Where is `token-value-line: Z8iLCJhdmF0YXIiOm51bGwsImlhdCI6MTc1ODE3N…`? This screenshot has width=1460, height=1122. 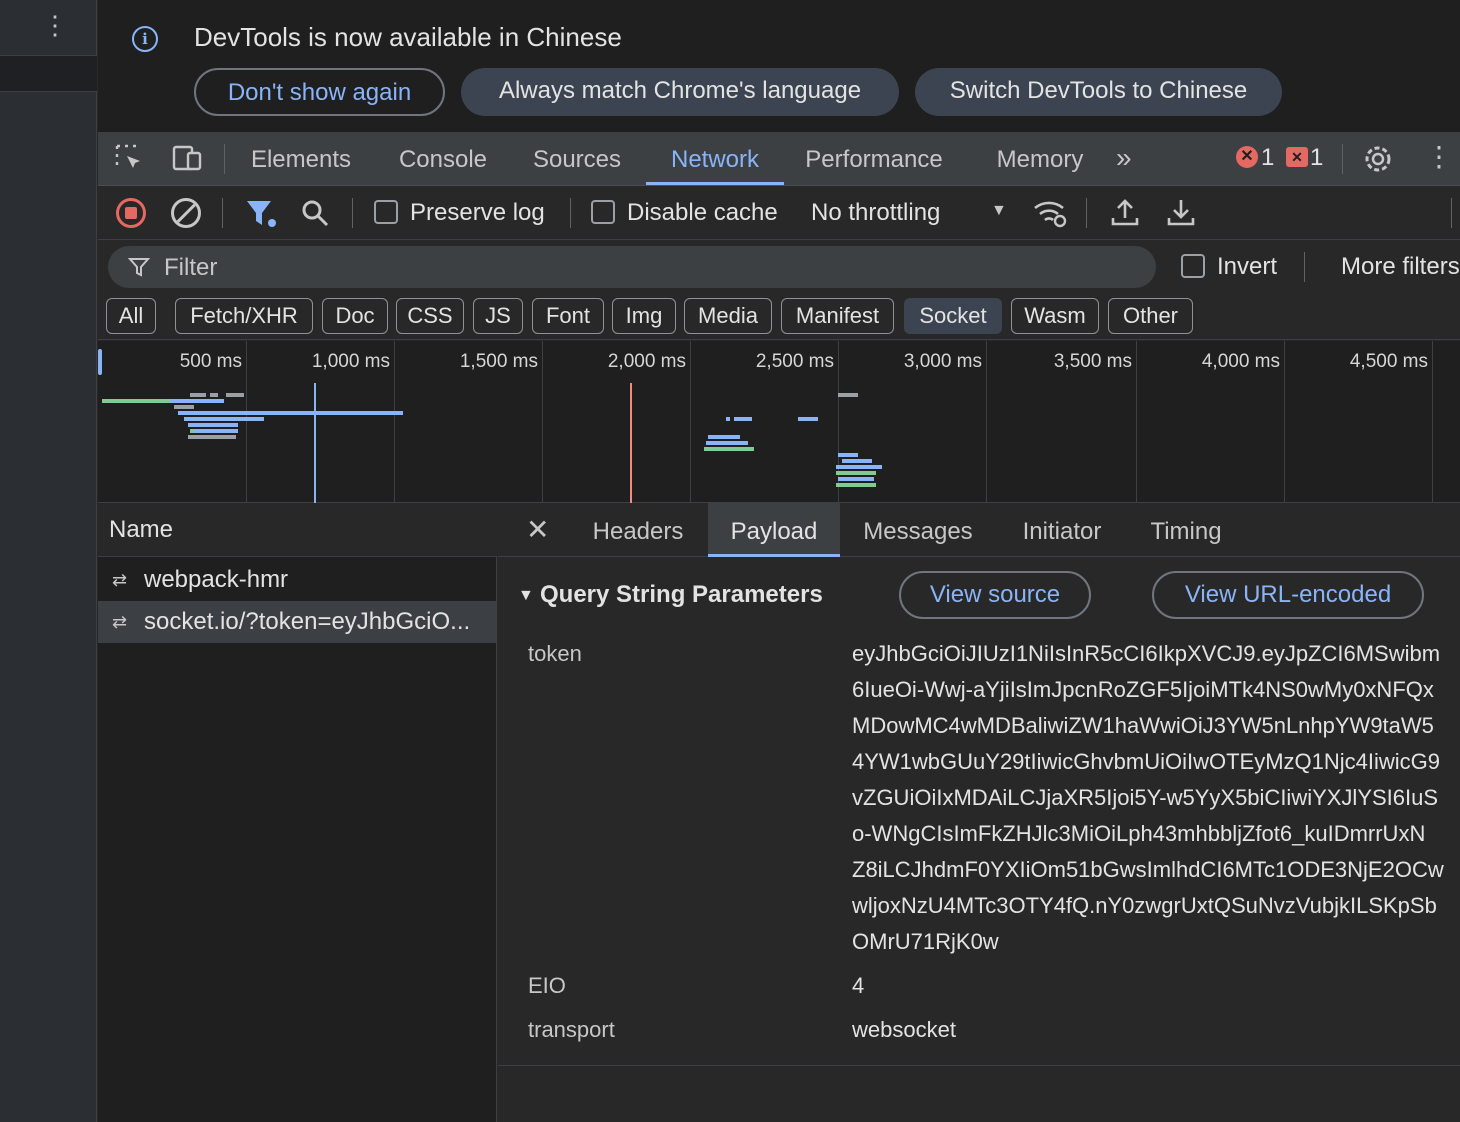
token-value-line: Z8iLCJhdmF0YXIiOm51bGwsImlhdCI6MTc1ODE3N… is located at coordinates (1148, 869).